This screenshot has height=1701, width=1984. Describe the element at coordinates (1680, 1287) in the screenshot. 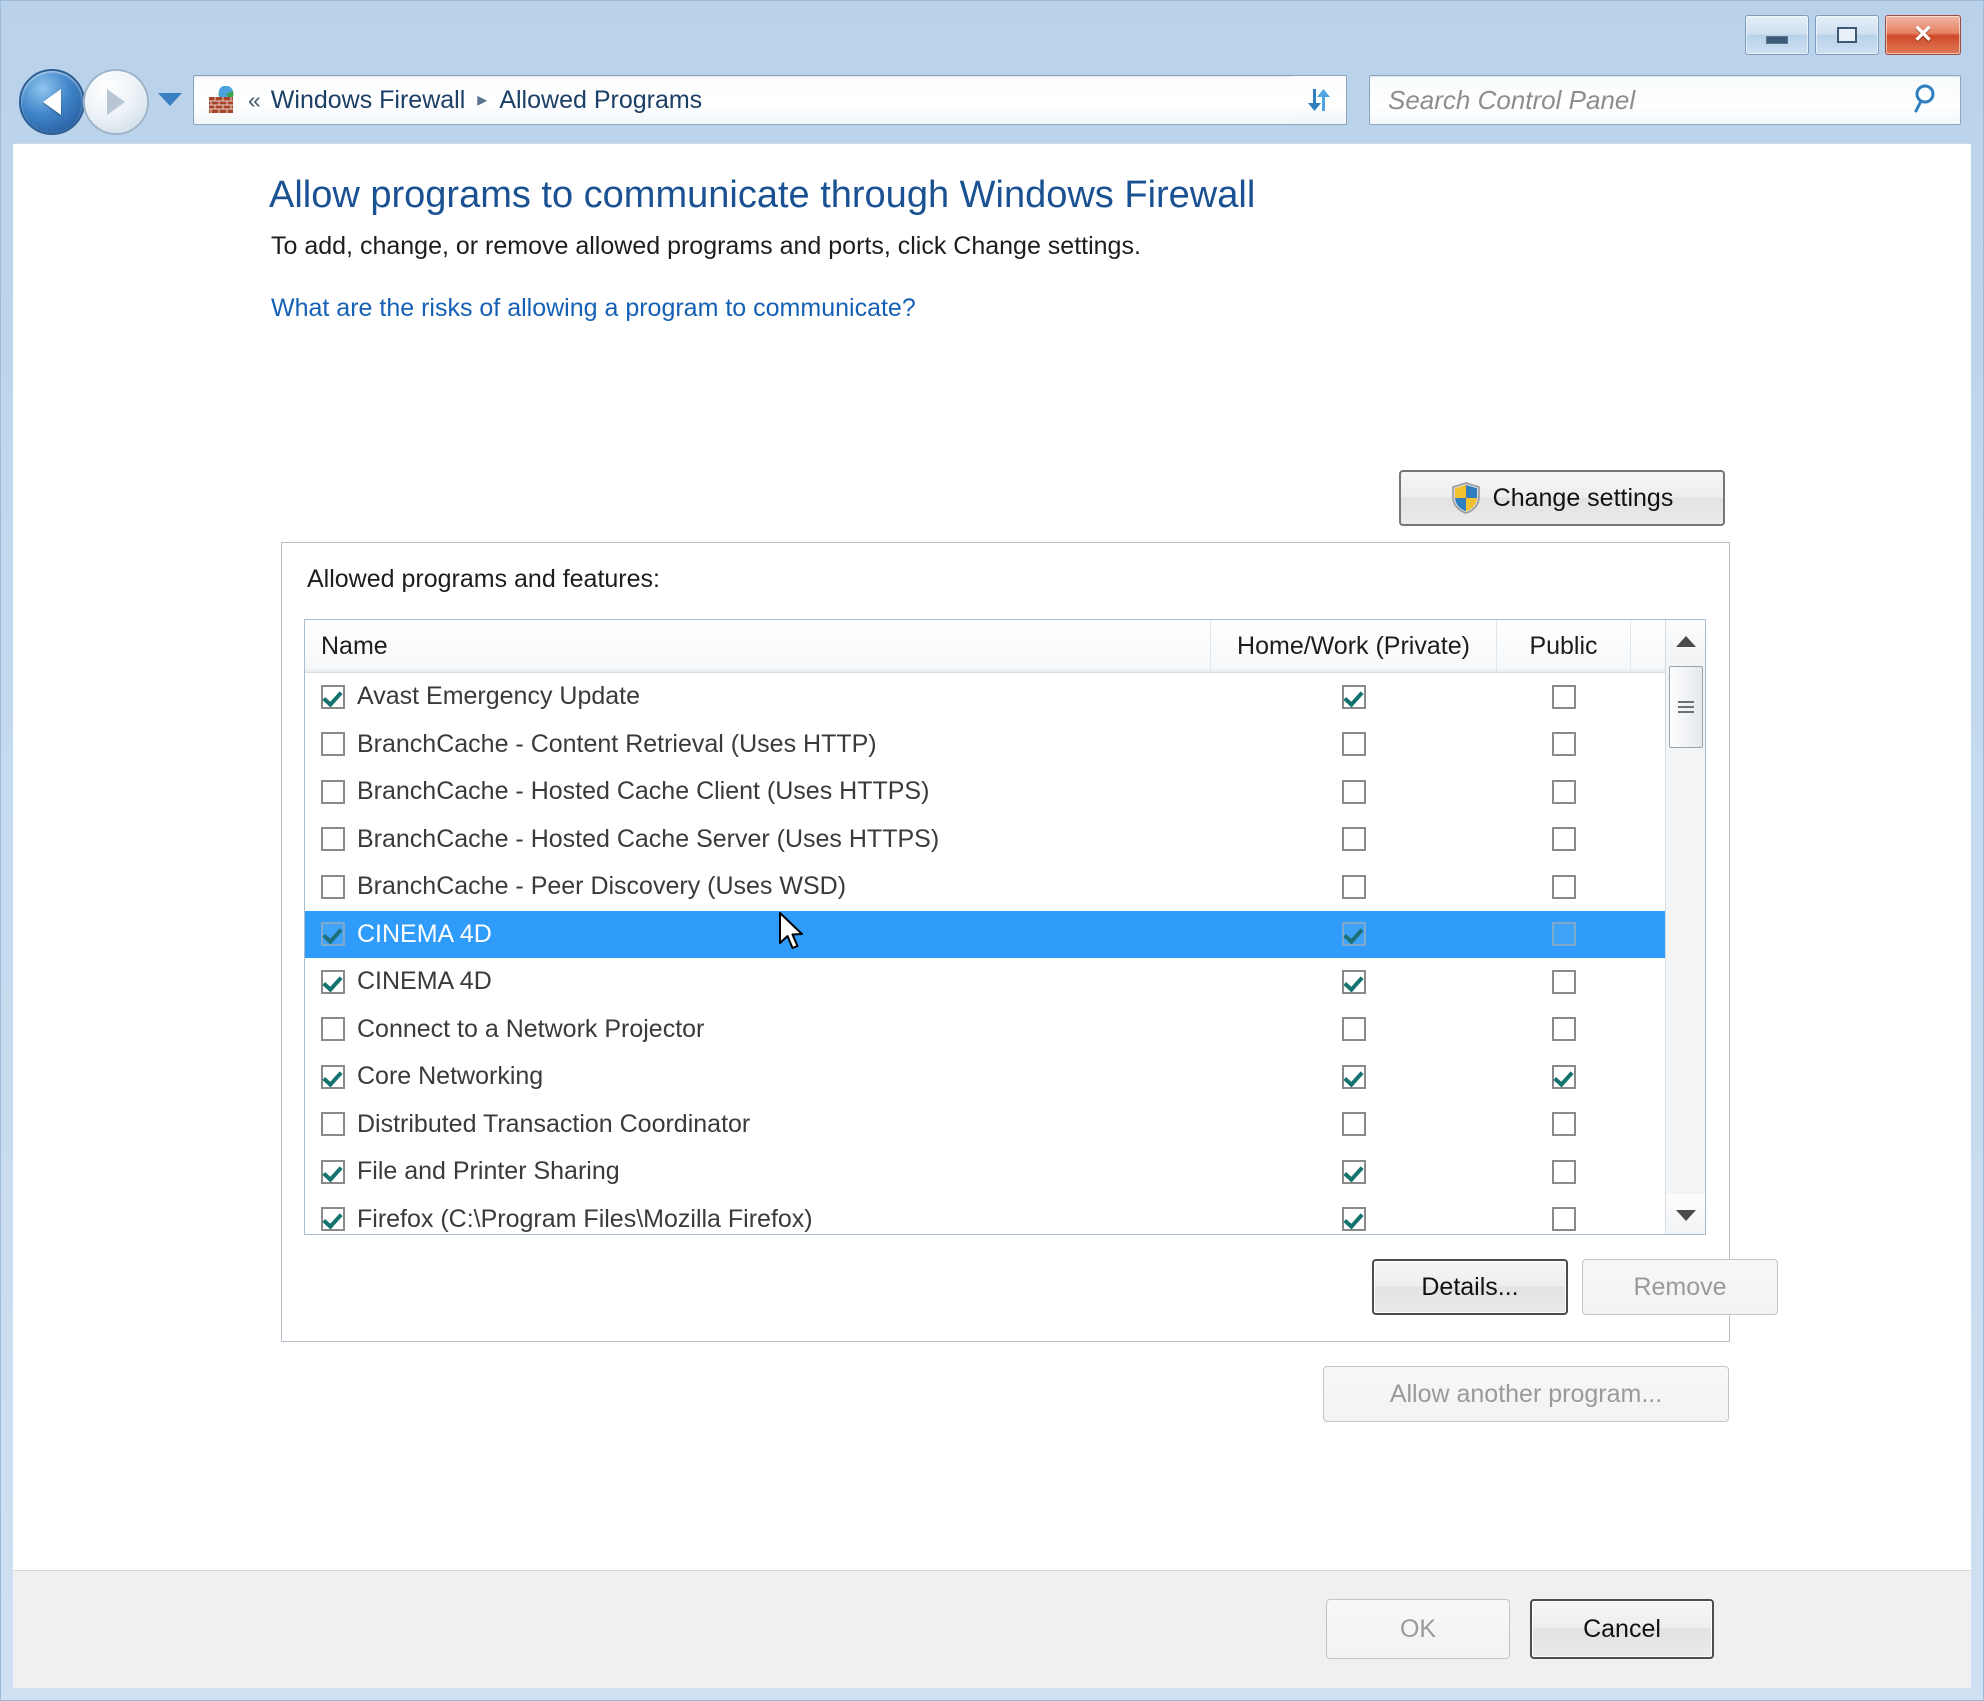

I see `remove-button: Remove` at that location.